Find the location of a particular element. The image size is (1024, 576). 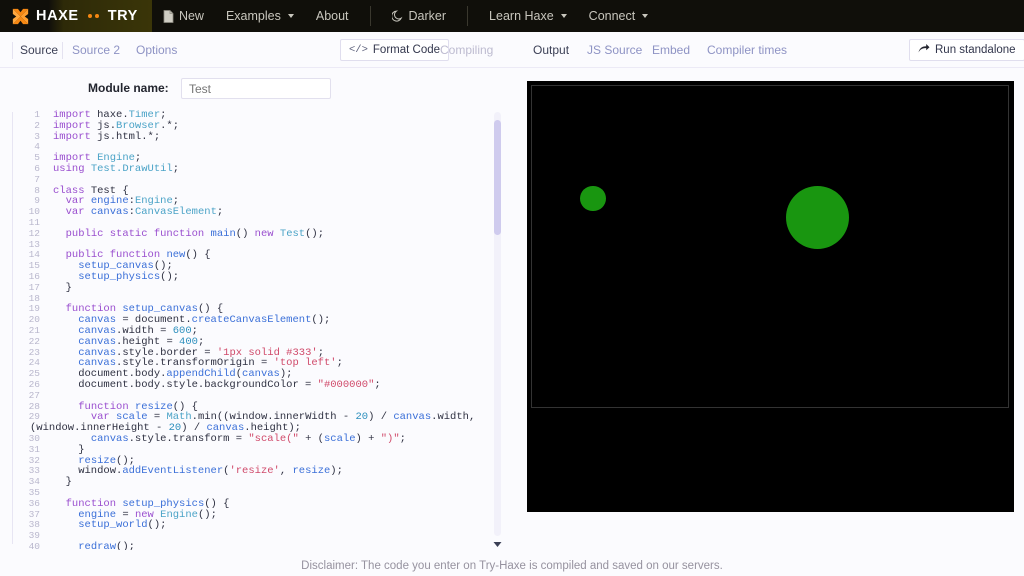

code-line: 17 } is located at coordinates (235, 287).